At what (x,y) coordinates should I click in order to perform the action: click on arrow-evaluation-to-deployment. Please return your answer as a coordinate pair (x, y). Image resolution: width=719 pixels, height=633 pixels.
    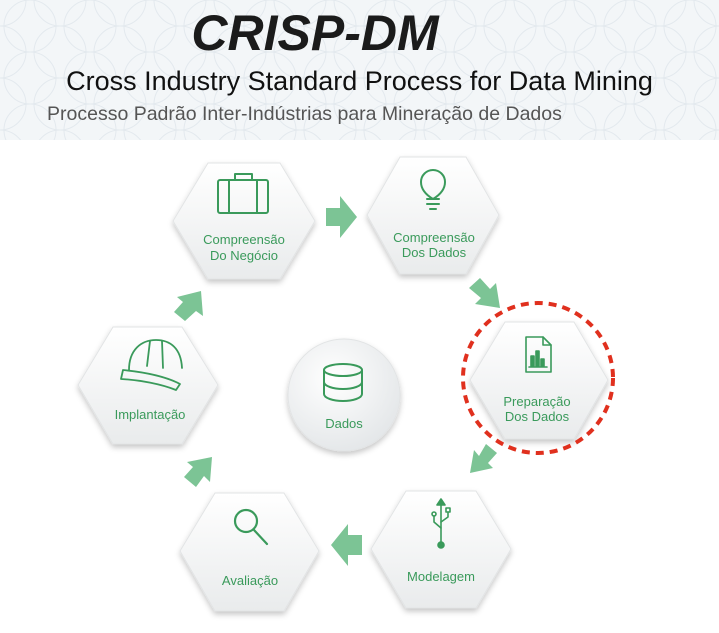
    Looking at the image, I should click on (198, 472).